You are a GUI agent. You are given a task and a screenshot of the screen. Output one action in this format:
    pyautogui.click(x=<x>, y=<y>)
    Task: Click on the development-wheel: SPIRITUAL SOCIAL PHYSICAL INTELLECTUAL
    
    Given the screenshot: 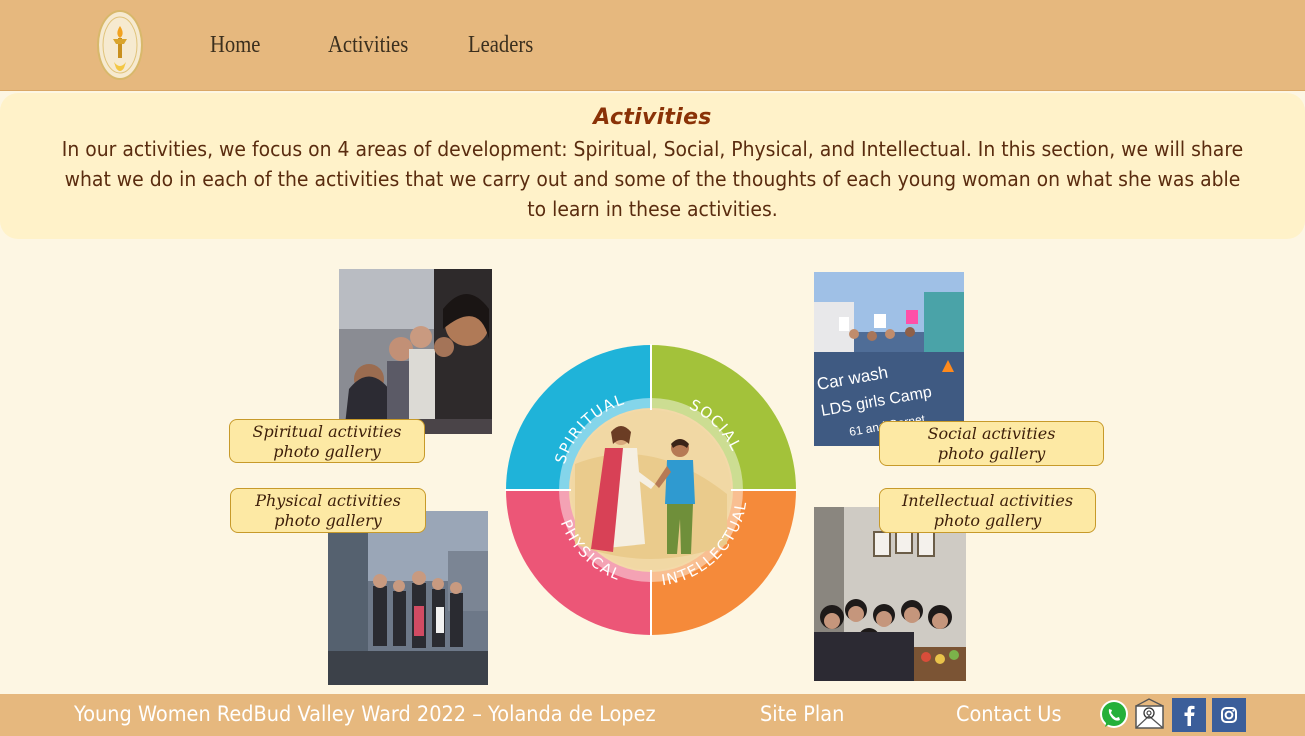 What is the action you would take?
    pyautogui.click(x=651, y=490)
    